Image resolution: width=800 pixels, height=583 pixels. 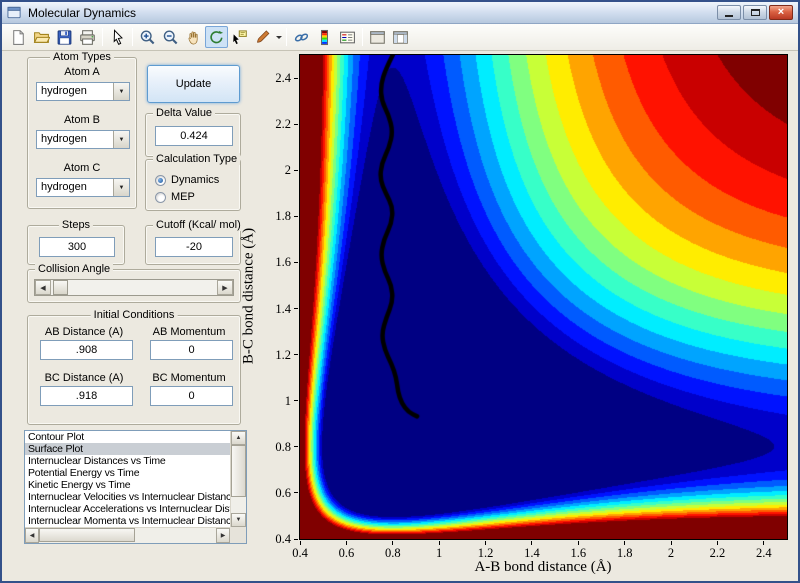 What do you see at coordinates (223, 535) in the screenshot?
I see `scroll-right-icon: ▶` at bounding box center [223, 535].